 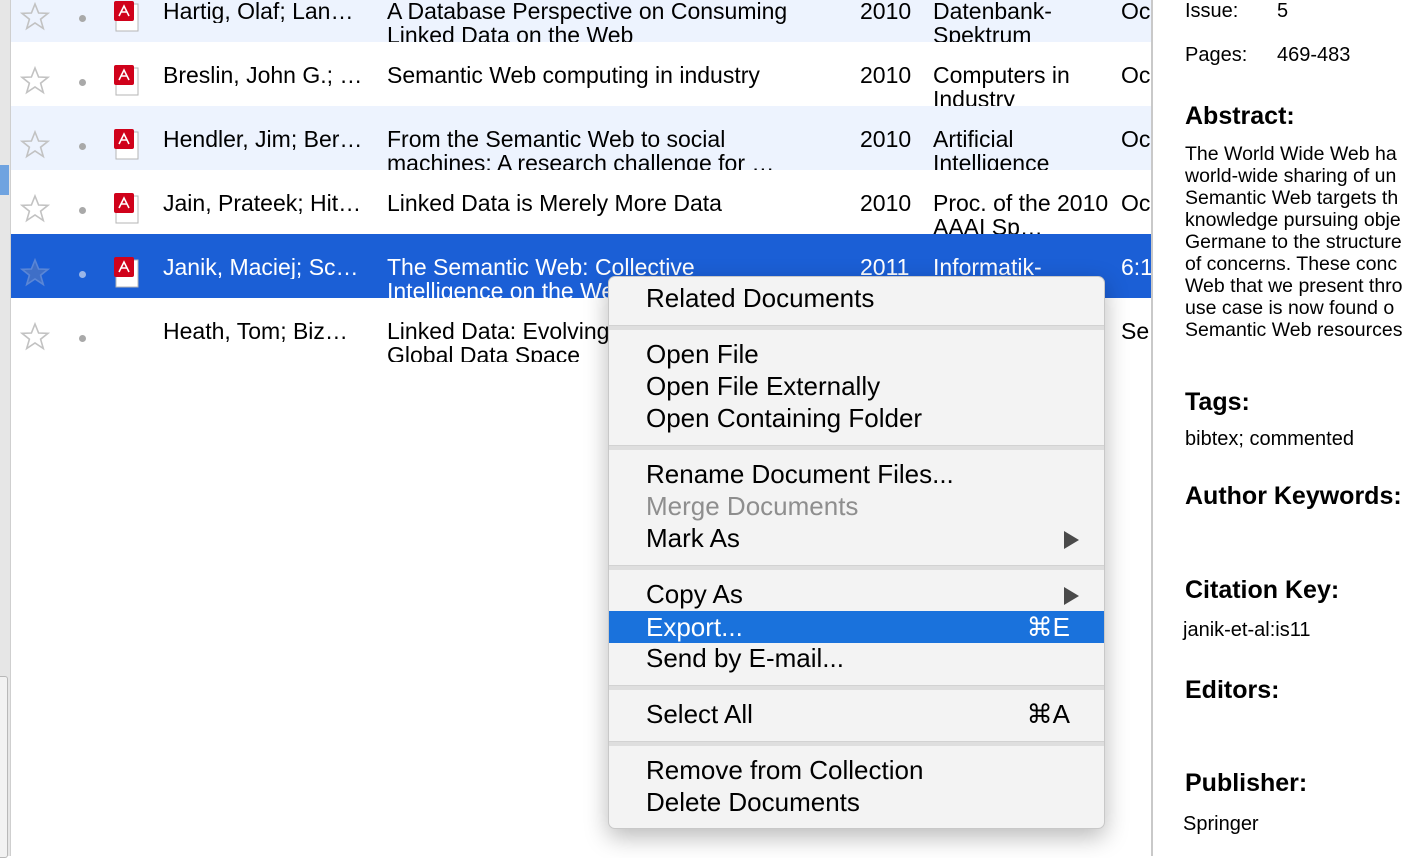 What do you see at coordinates (856, 354) in the screenshot?
I see `menu-item-open-file: Open File` at bounding box center [856, 354].